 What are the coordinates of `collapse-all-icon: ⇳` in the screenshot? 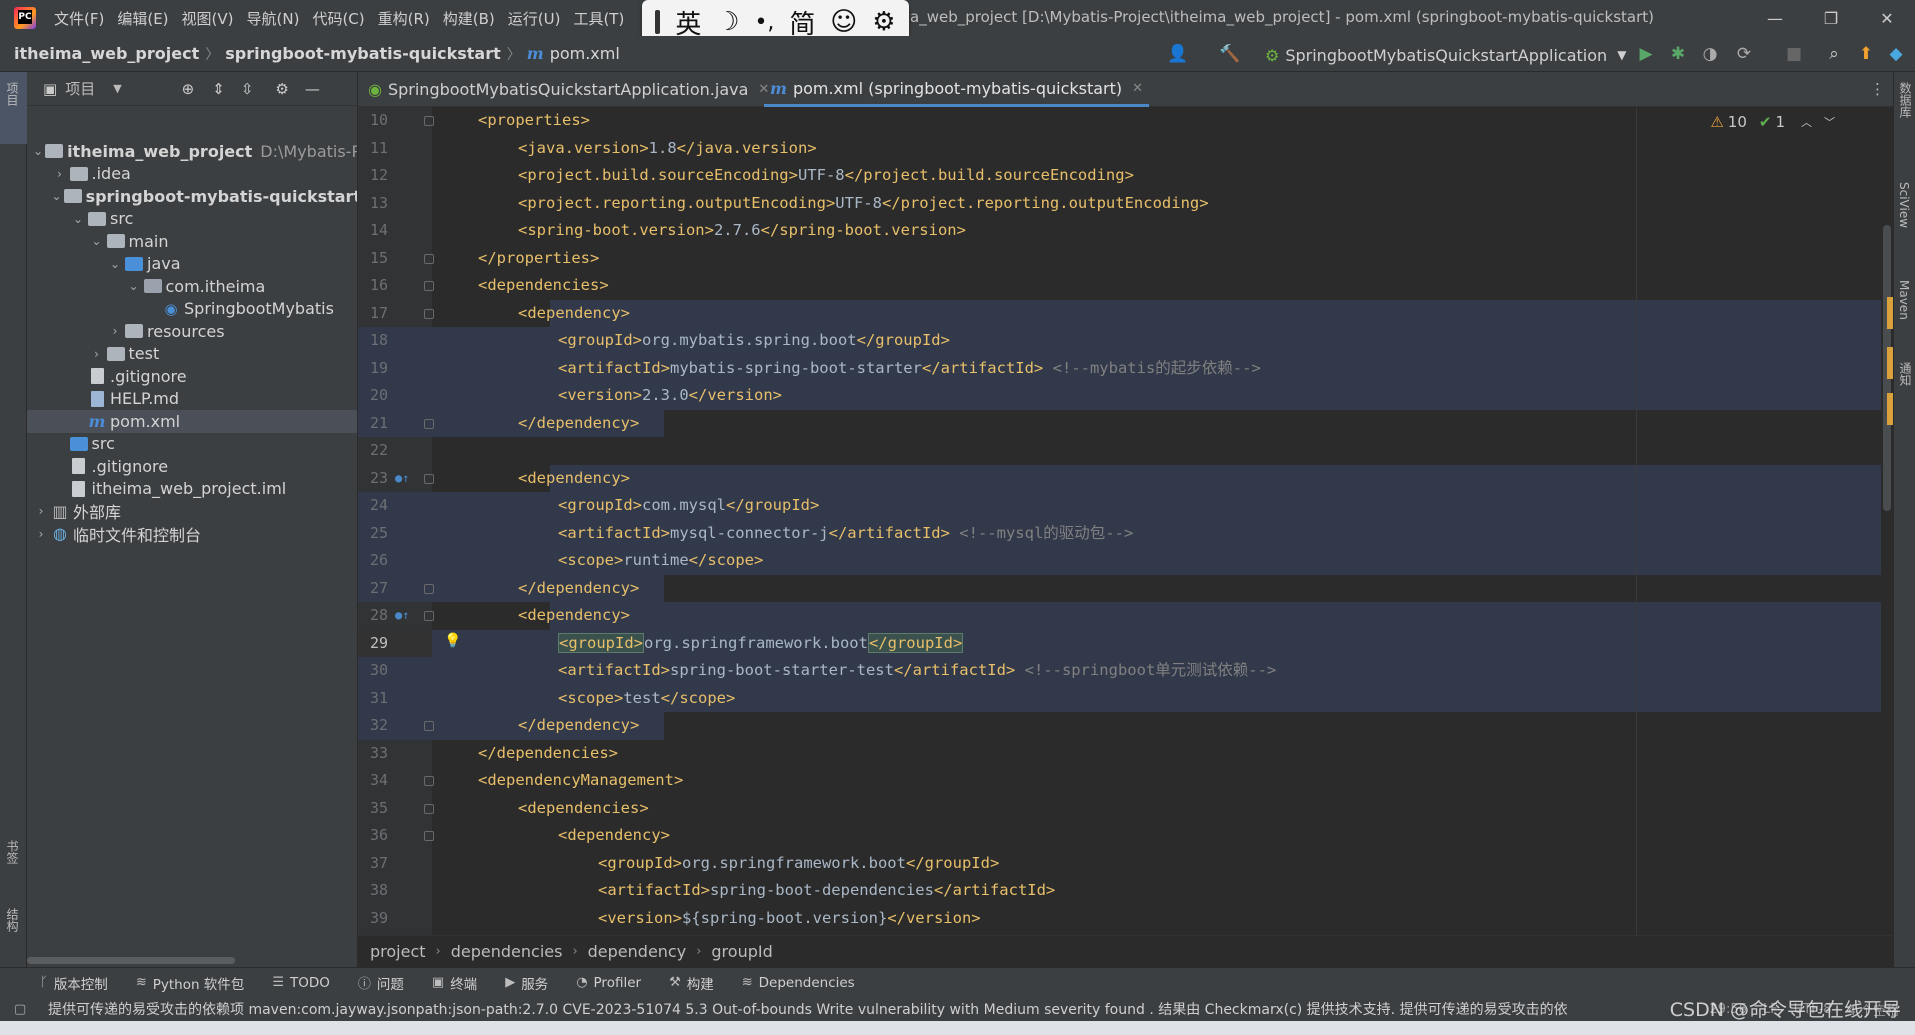 It's located at (247, 89).